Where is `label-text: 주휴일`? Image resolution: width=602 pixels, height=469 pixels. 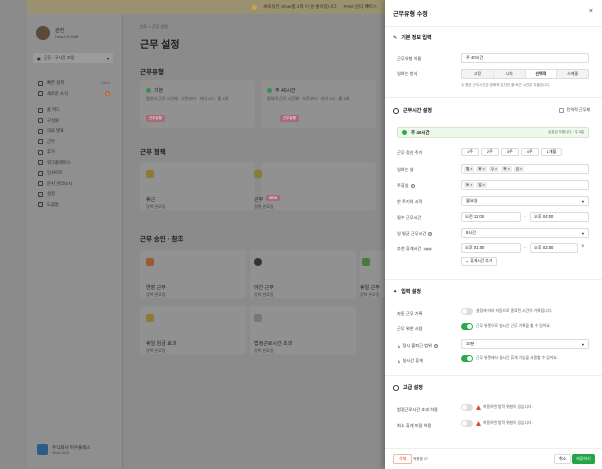 label-text: 주휴일 is located at coordinates (403, 185).